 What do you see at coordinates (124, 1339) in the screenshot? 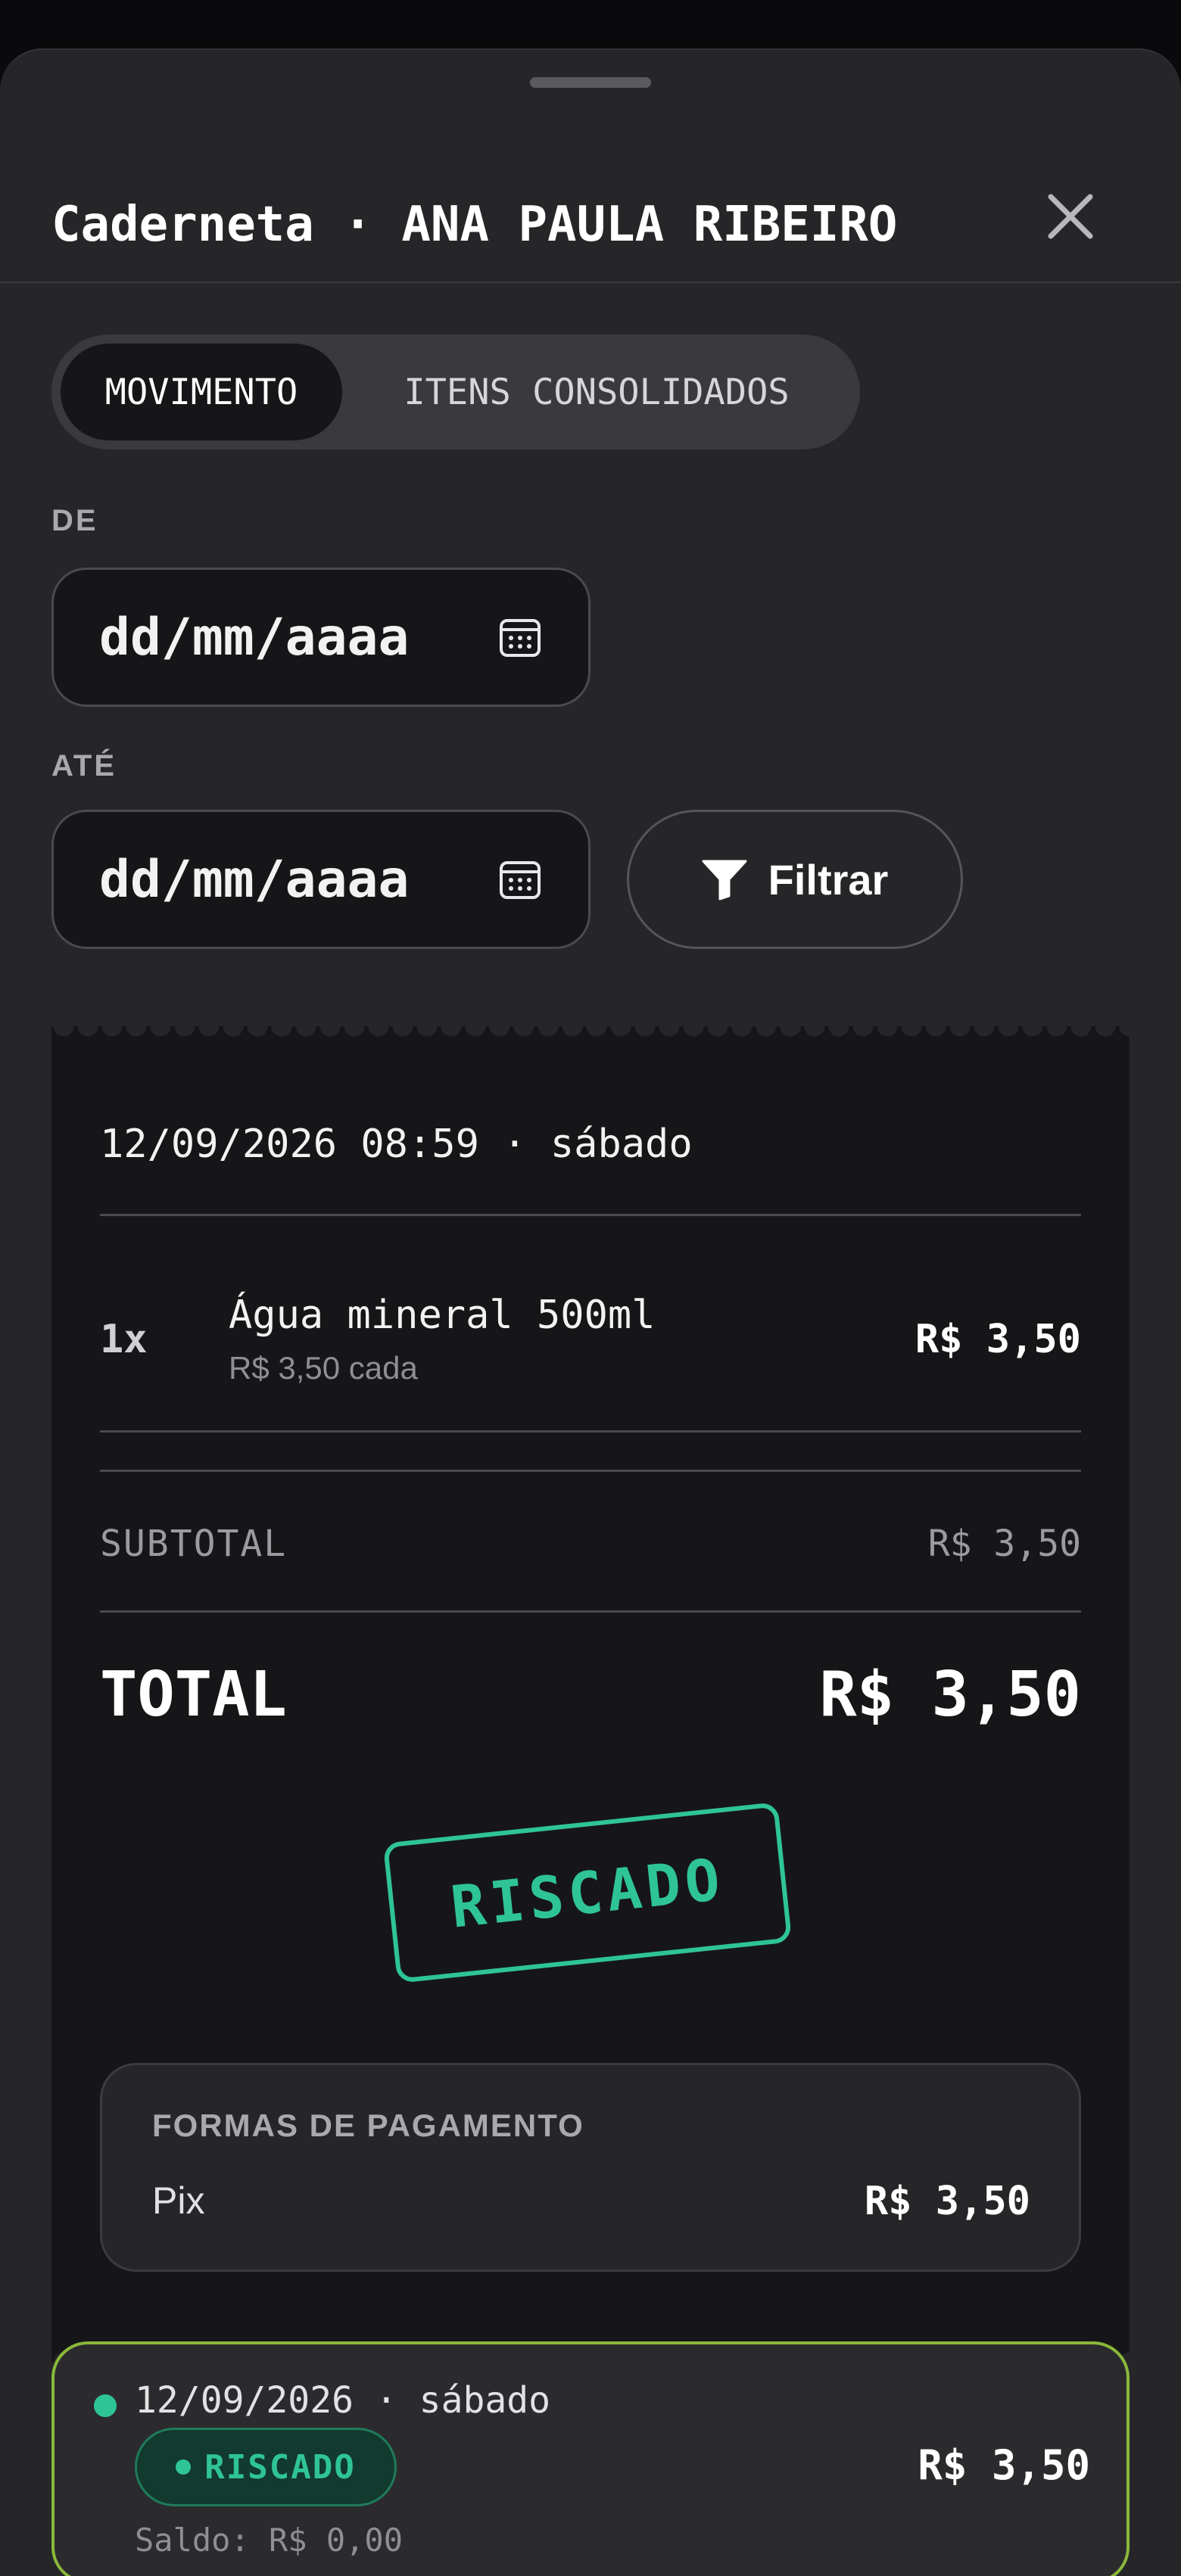
I see `item-quantity: 1x` at bounding box center [124, 1339].